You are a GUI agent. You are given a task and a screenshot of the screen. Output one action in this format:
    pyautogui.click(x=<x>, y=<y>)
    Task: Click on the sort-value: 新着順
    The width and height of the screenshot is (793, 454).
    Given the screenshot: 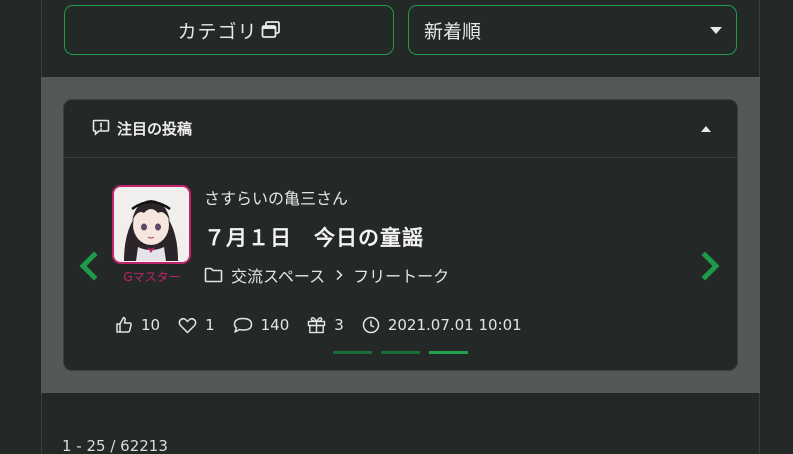 What is the action you would take?
    pyautogui.click(x=453, y=31)
    